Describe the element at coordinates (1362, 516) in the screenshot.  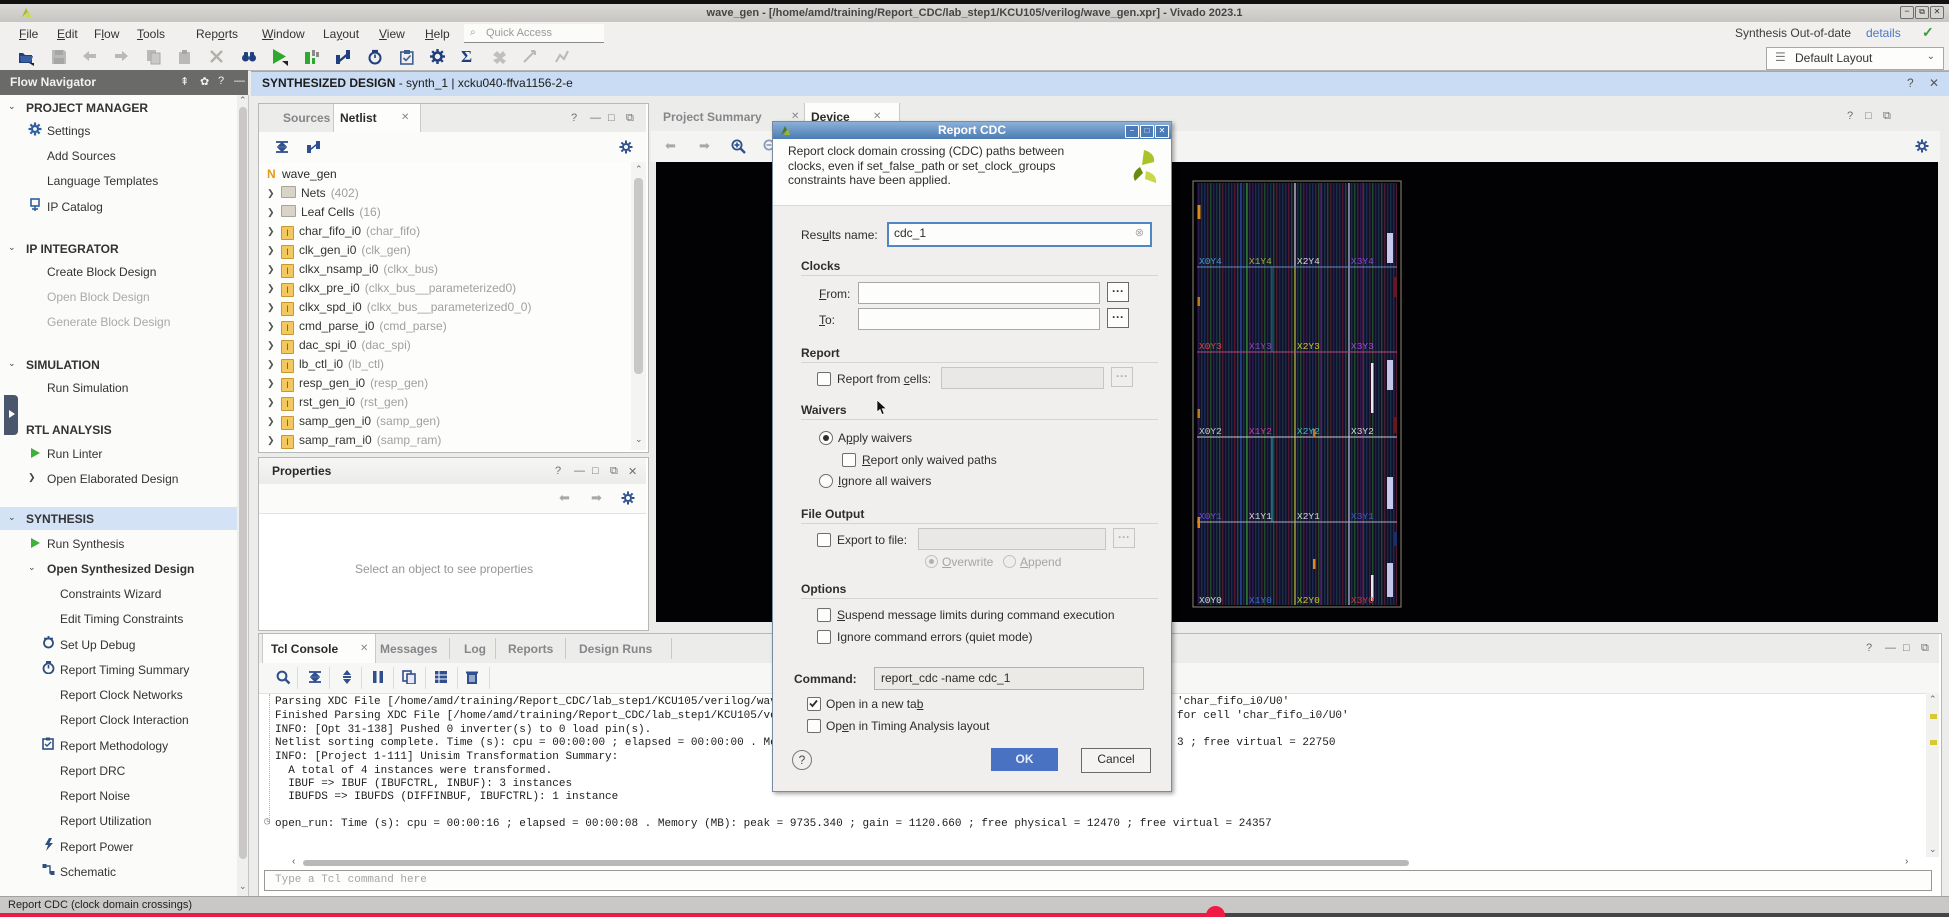
I see `svg-text: X3Y1` at that location.